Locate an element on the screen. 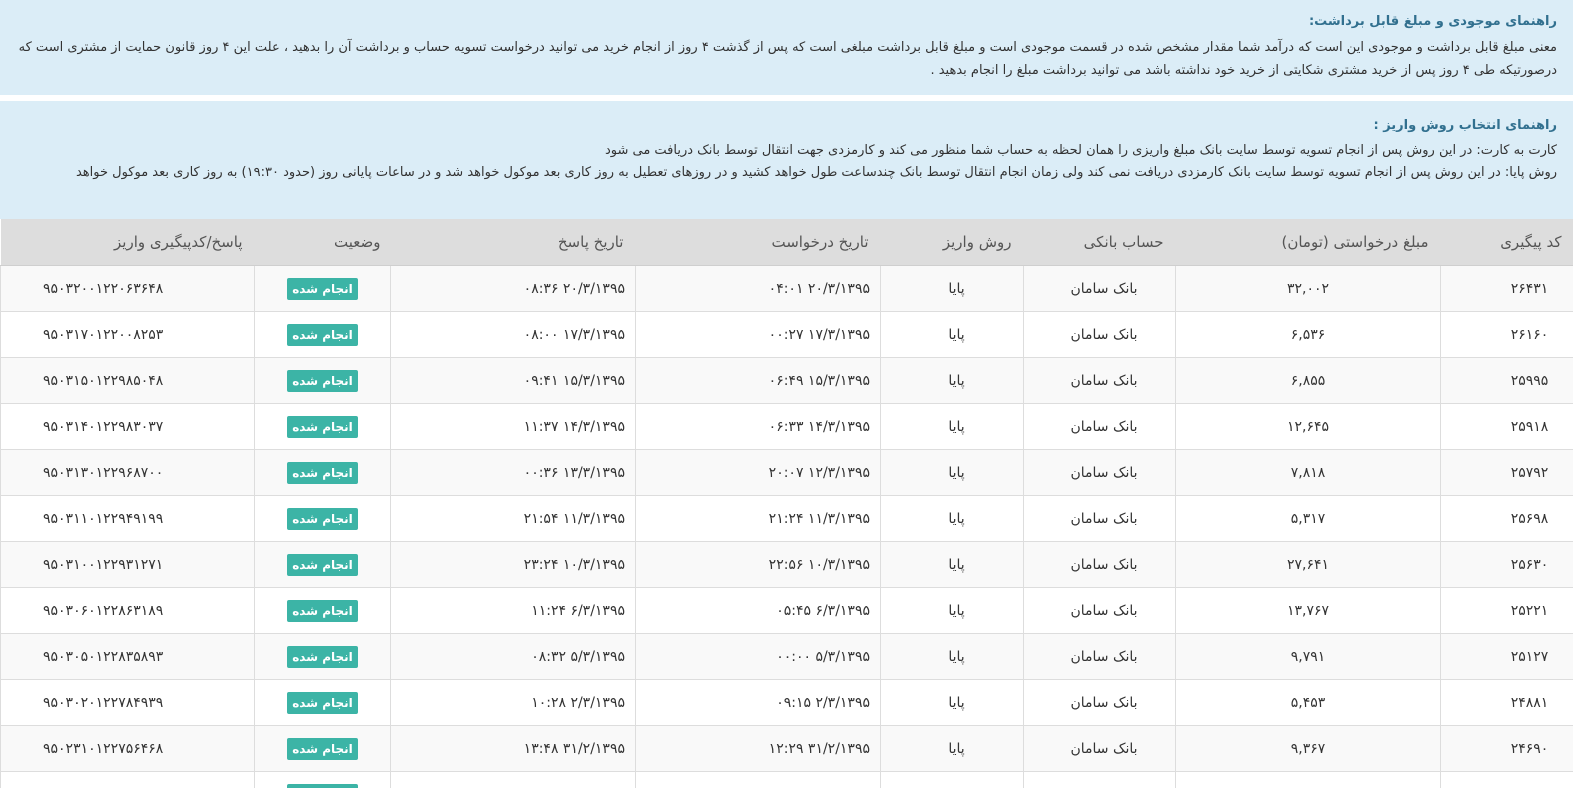  tracking-code-text: ۲۶۴۳۱ is located at coordinates (1529, 288).